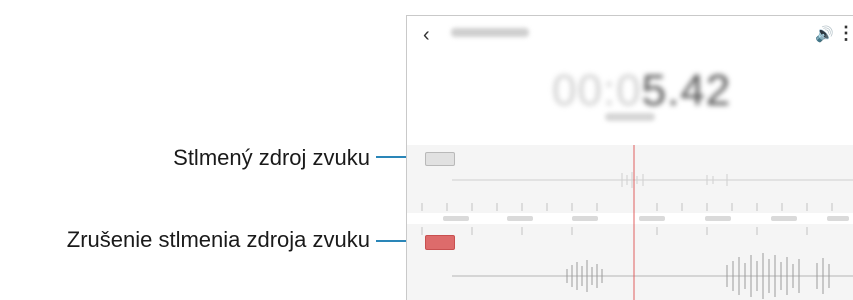  I want to click on callout-muted-source: Stlmený zdroj zvuku, so click(271, 157).